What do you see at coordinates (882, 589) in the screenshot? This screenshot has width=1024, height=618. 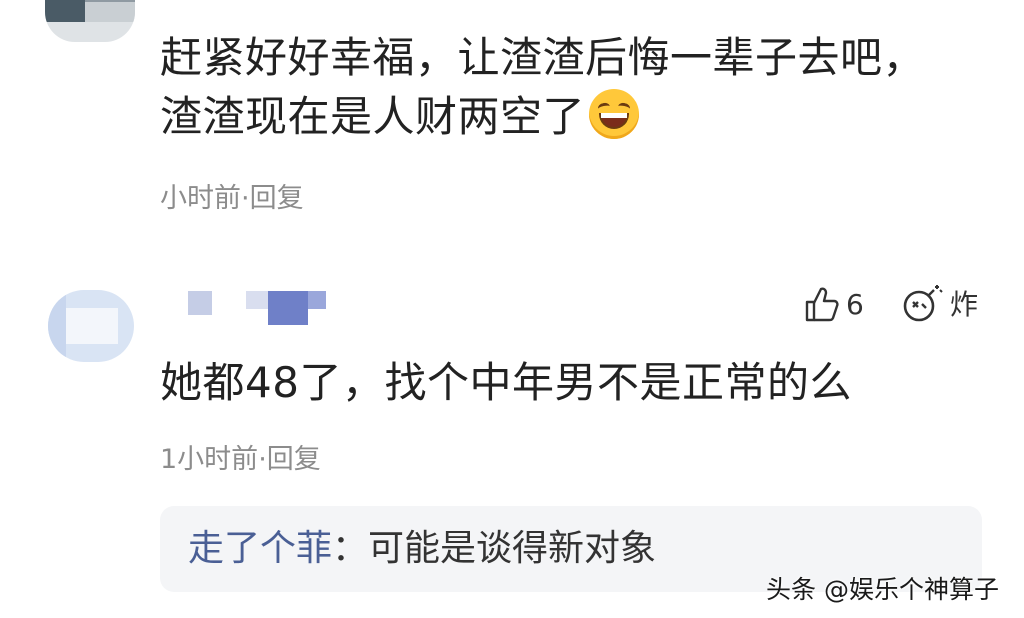 I see `watermark: 头条 @娱乐个神算子` at bounding box center [882, 589].